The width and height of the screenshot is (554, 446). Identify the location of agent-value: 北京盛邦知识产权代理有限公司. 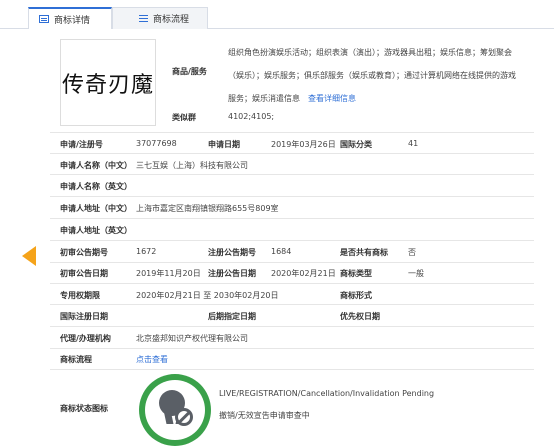
(192, 338).